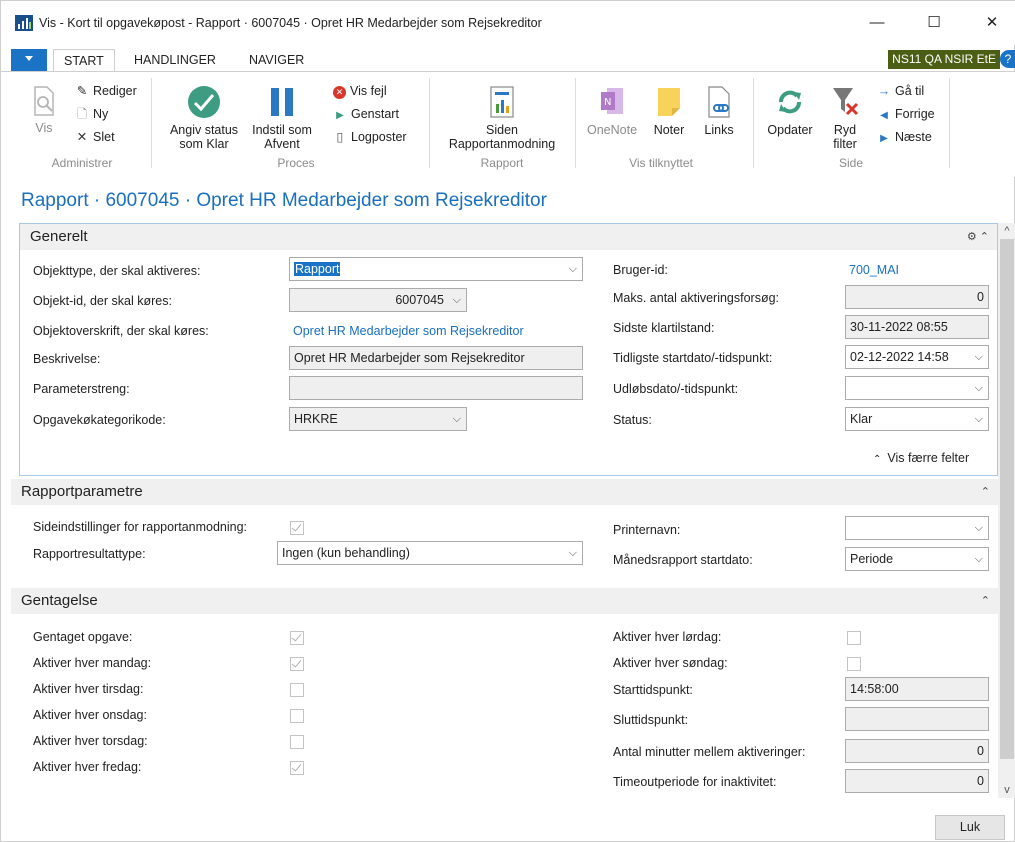  Describe the element at coordinates (436, 388) in the screenshot. I see `parameterstreng-field` at that location.